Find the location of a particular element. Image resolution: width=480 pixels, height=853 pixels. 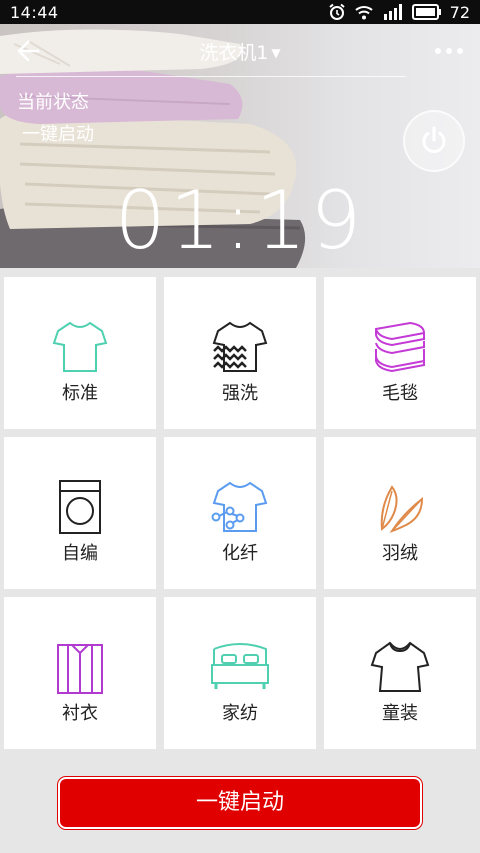

program-home-textile: 家纺 is located at coordinates (240, 673).